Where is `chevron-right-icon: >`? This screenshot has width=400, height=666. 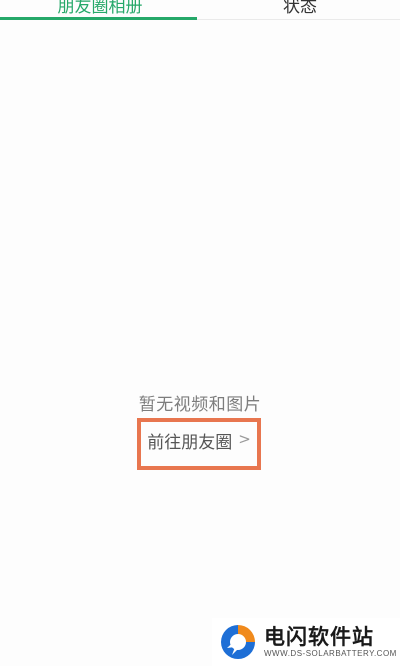 chevron-right-icon: > is located at coordinates (244, 439).